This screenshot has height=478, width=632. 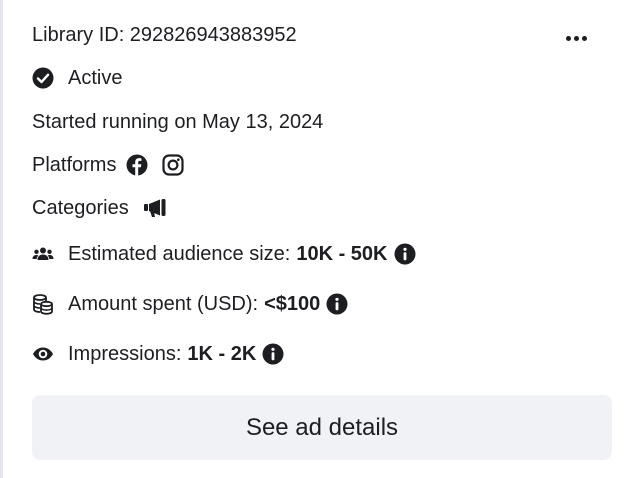 I want to click on amount-spent-row: Amount spent (USD): <$100, so click(x=190, y=304).